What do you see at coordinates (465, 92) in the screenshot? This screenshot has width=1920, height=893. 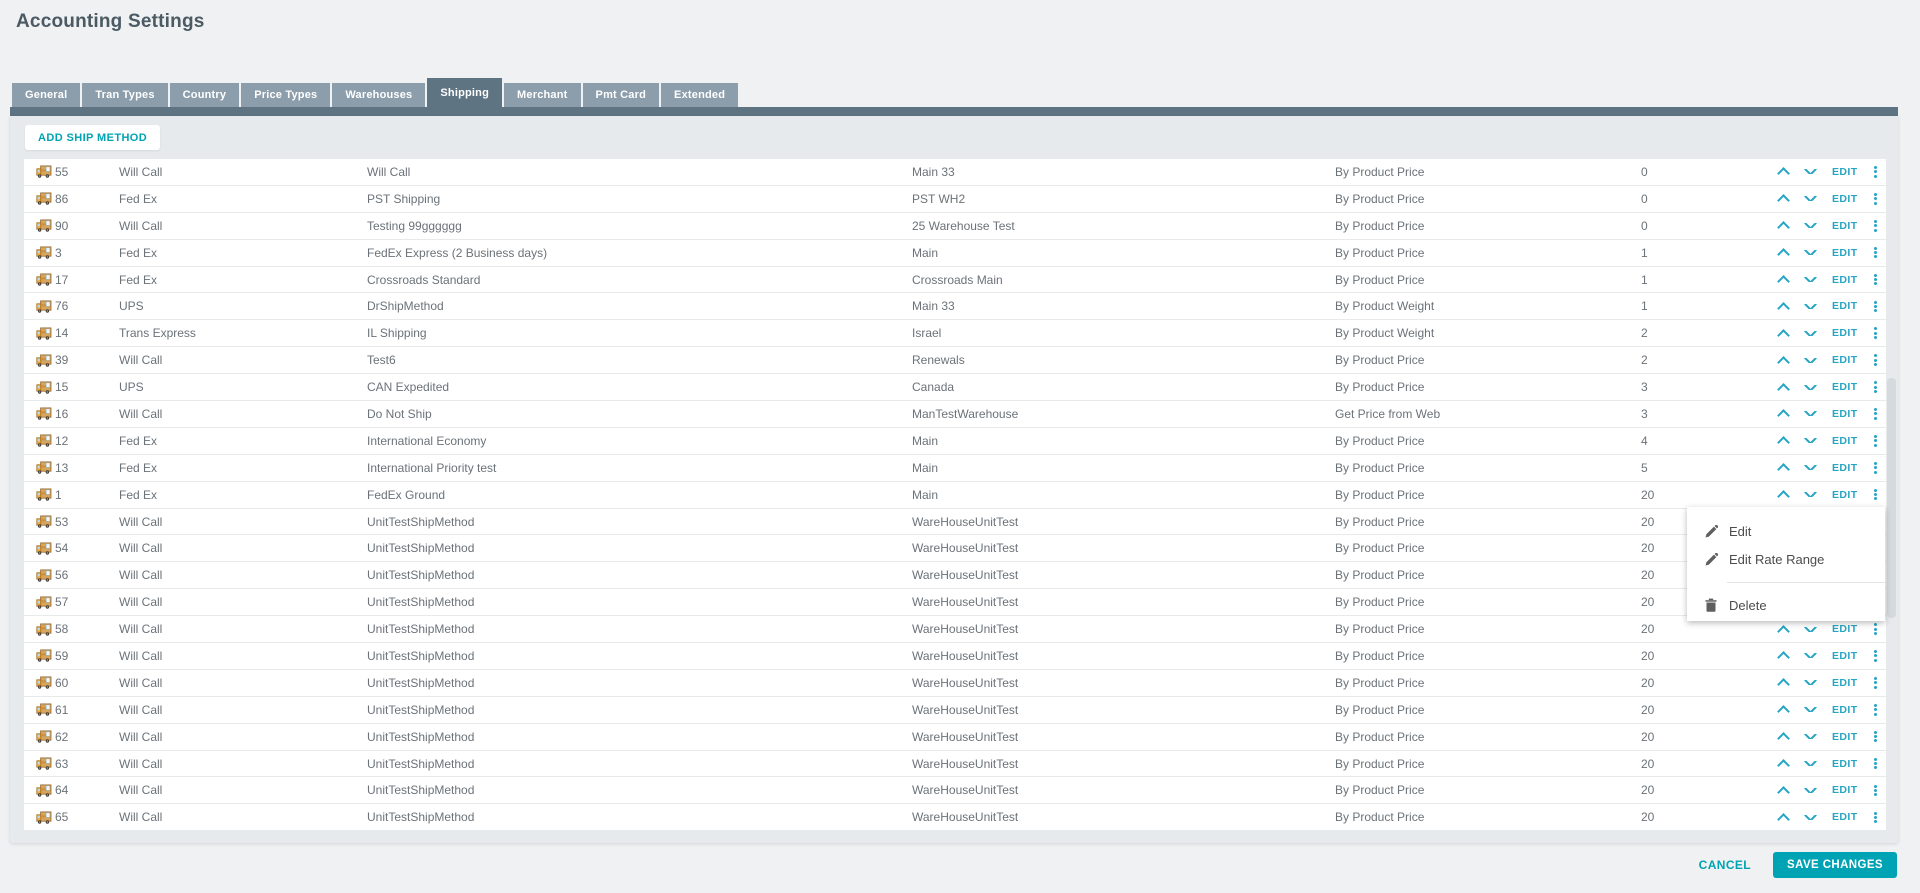 I see `tab-shipping: Shipping` at bounding box center [465, 92].